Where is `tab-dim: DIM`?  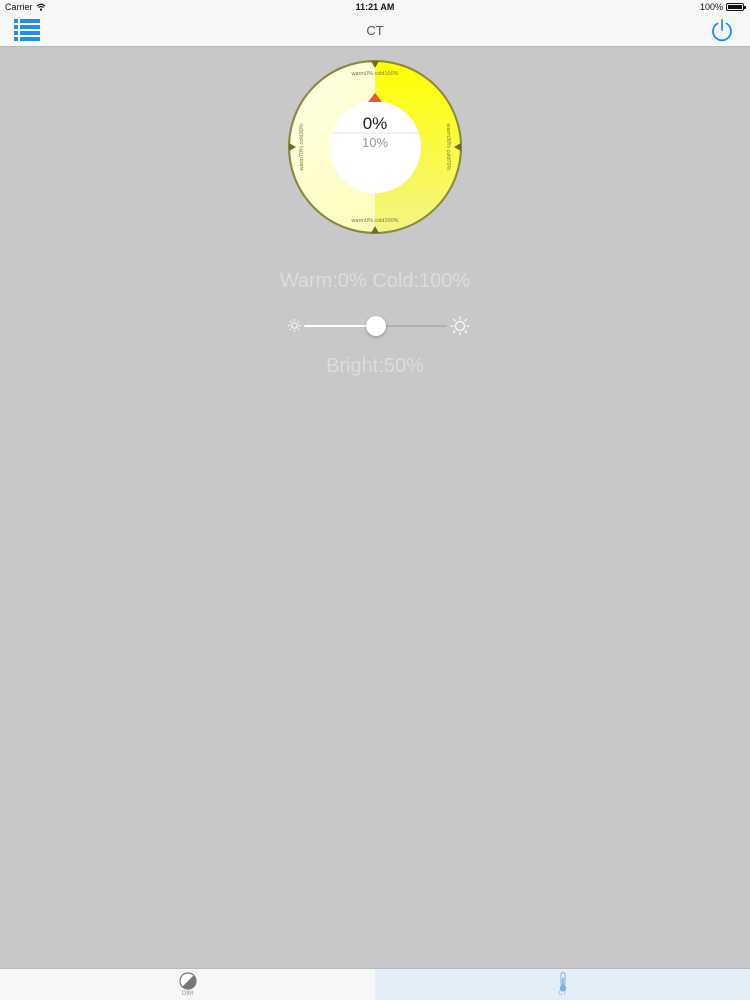
tab-dim: DIM is located at coordinates (187, 984).